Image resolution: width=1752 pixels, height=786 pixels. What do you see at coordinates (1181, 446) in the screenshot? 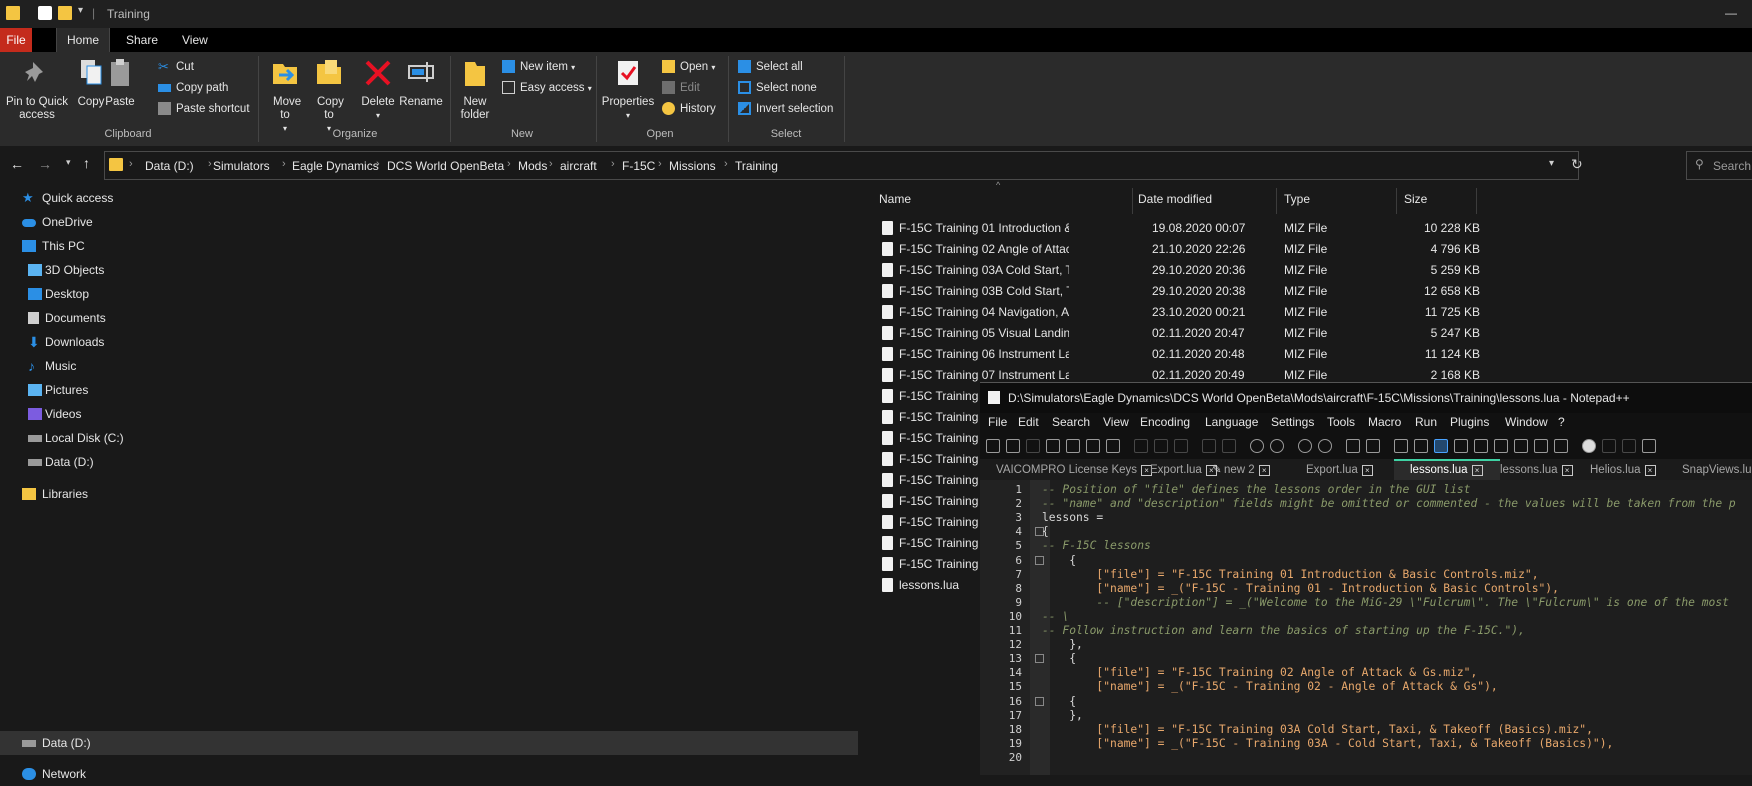
I see `paste-icon` at bounding box center [1181, 446].